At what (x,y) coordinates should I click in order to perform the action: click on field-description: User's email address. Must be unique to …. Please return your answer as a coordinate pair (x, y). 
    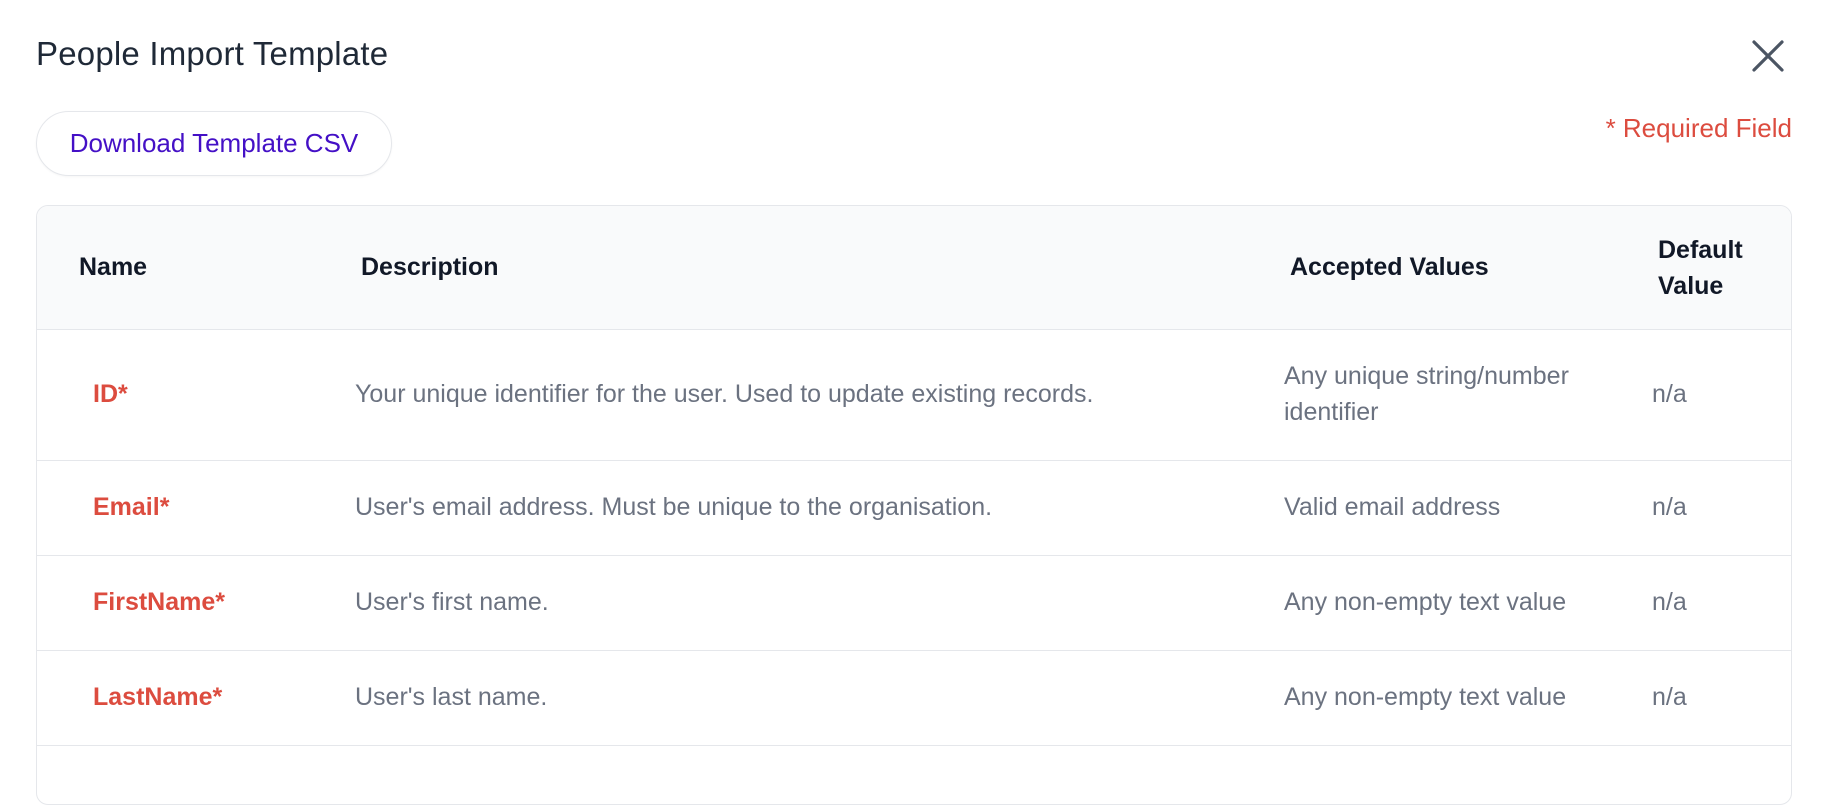
    Looking at the image, I should click on (674, 507).